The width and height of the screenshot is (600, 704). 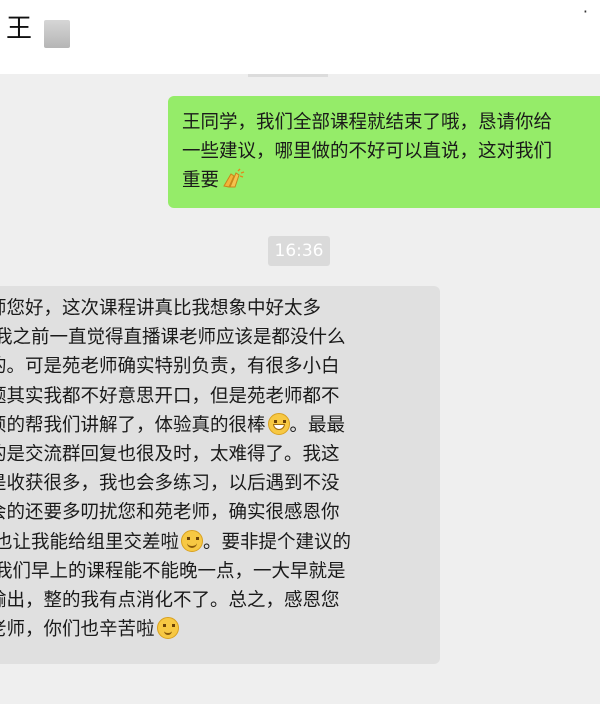 What do you see at coordinates (391, 180) in the screenshot?
I see `sent-message-line: 重要` at bounding box center [391, 180].